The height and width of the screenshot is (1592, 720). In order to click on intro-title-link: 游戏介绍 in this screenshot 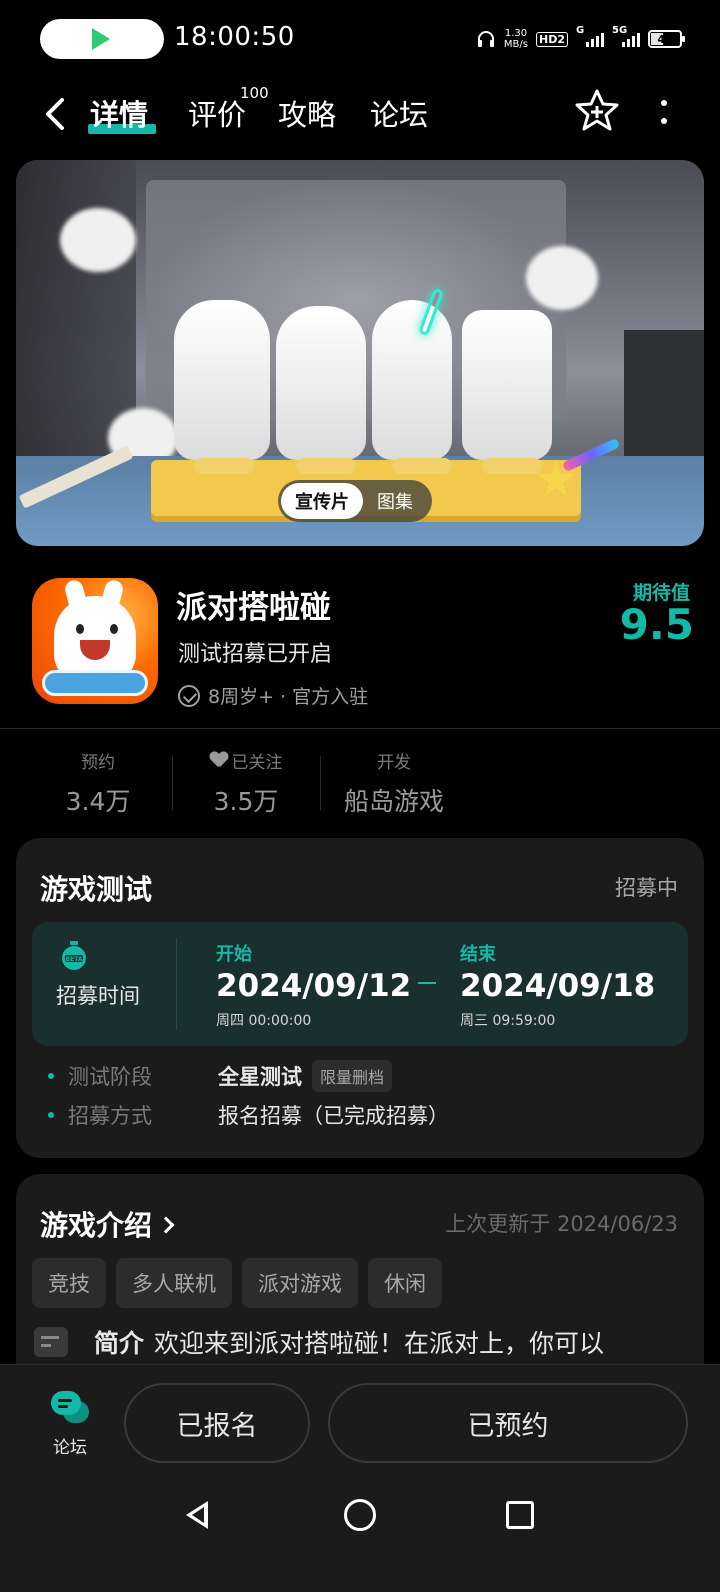, I will do `click(107, 1224)`.